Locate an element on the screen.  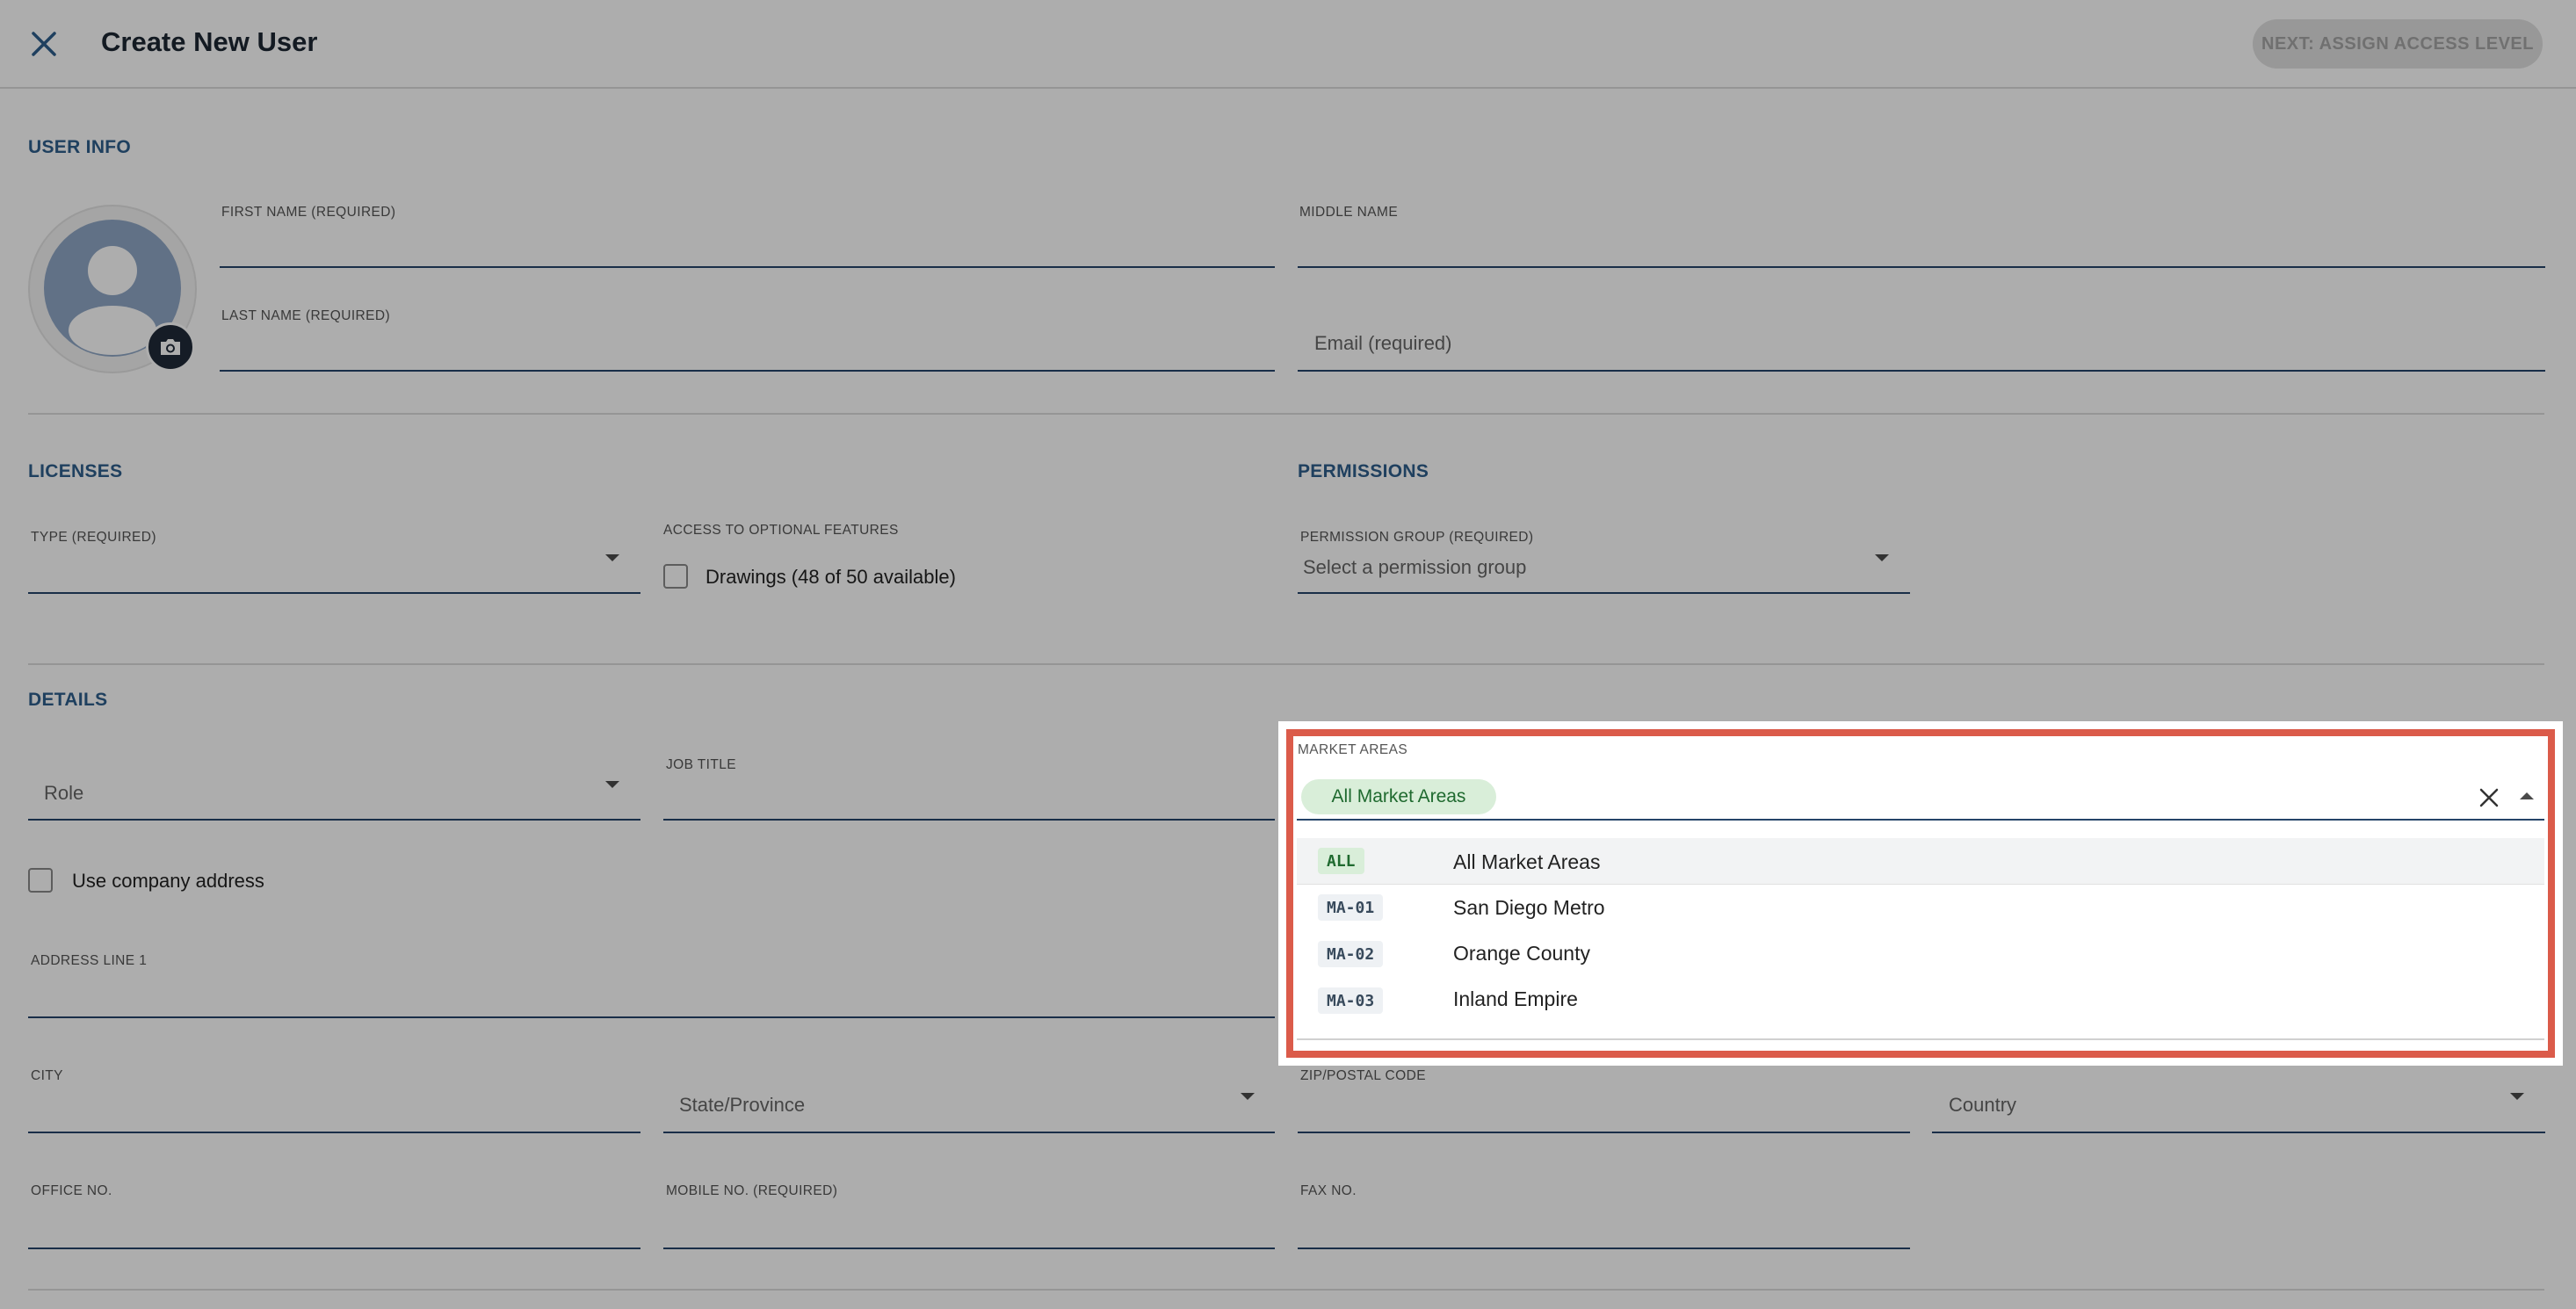
market-area-option: MA-03 Inland Empire is located at coordinates (1920, 1000).